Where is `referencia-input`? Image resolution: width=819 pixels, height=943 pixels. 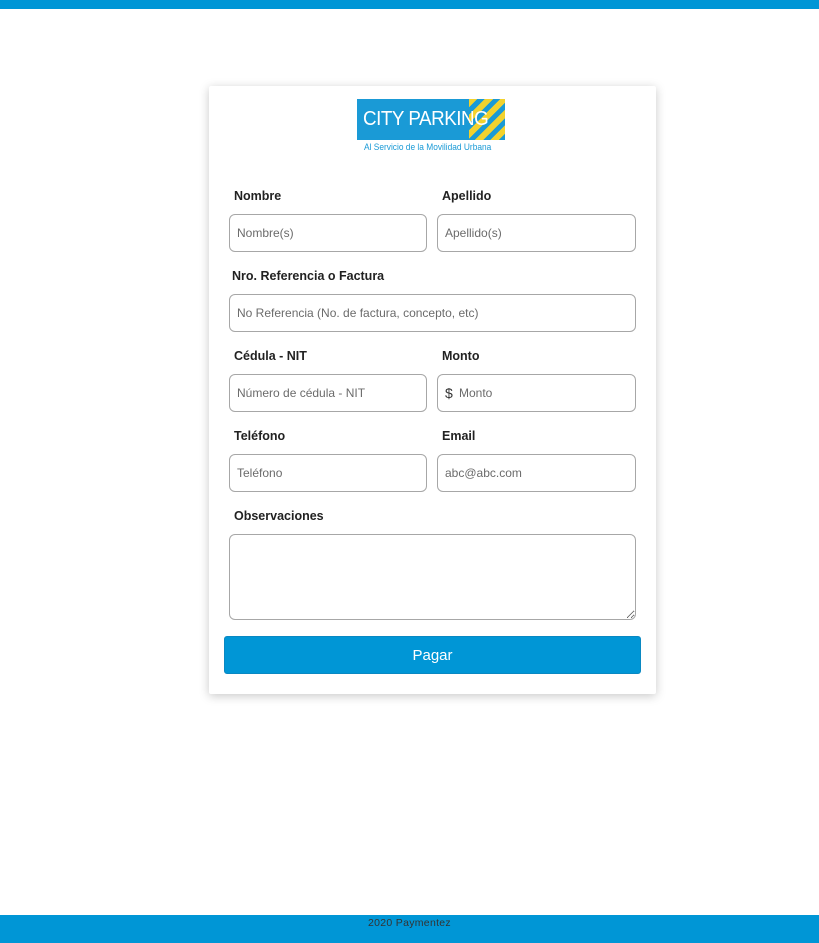 referencia-input is located at coordinates (432, 313).